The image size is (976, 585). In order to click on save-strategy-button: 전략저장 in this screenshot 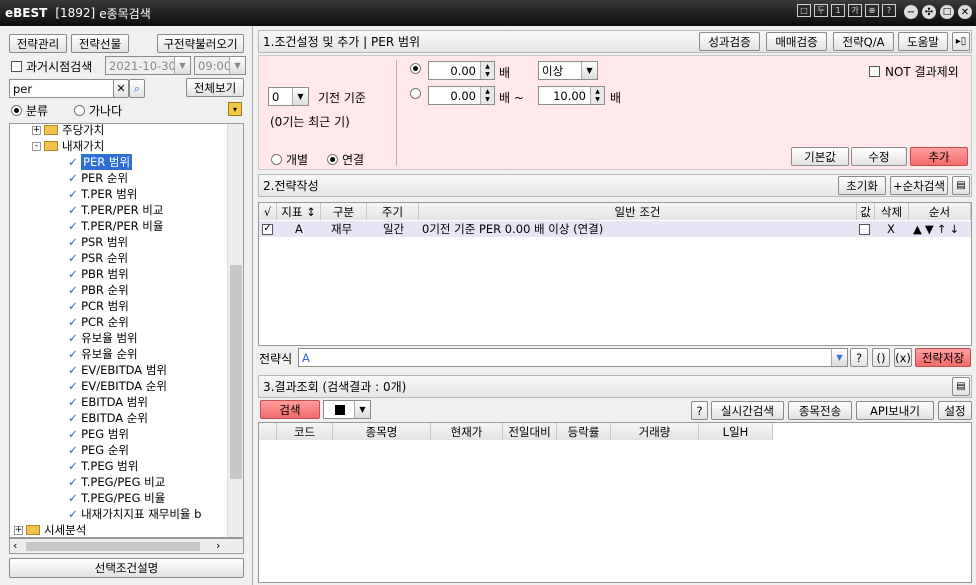, I will do `click(943, 357)`.